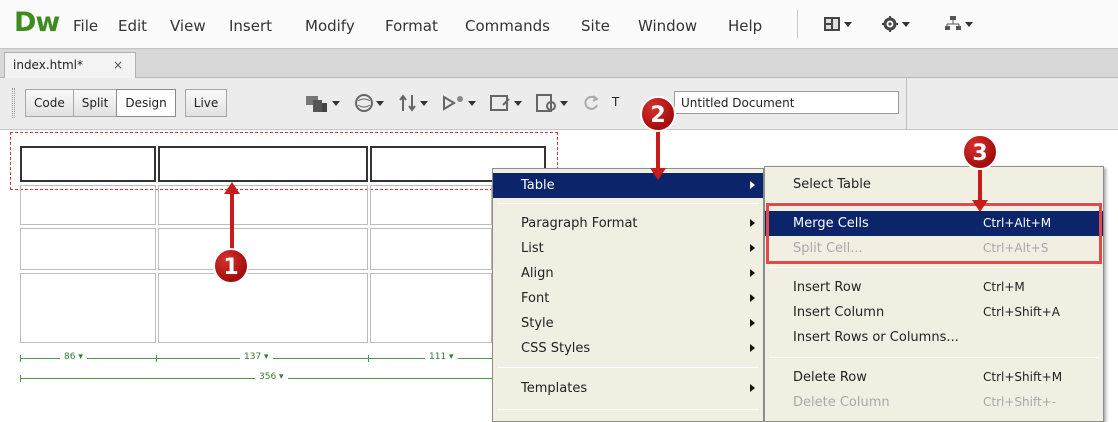 This screenshot has height=422, width=1118. I want to click on context-item-templates: Templates, so click(628, 388).